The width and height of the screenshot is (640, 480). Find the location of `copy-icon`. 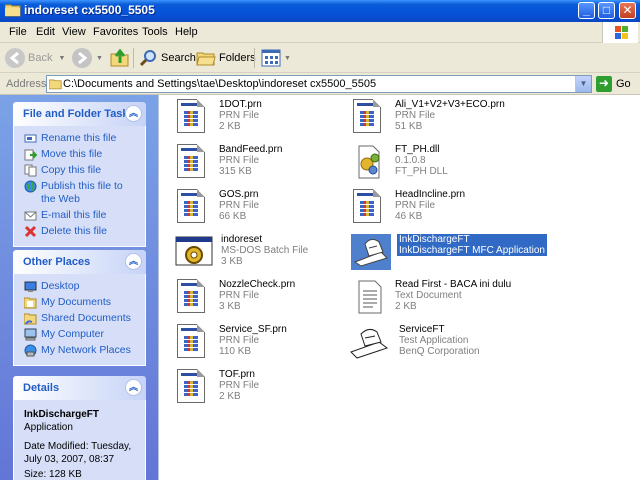

copy-icon is located at coordinates (30, 170).